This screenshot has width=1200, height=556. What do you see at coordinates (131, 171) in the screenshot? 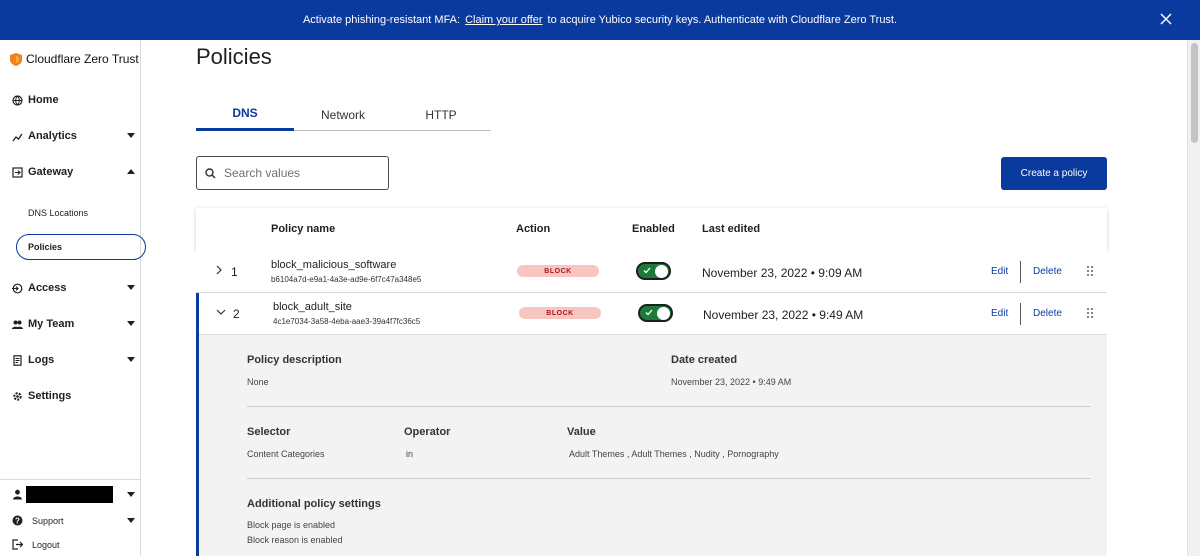
I see `chevron-up-icon` at bounding box center [131, 171].